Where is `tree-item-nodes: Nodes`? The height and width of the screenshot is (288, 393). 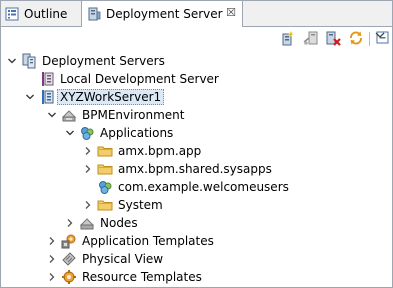
tree-item-nodes: Nodes is located at coordinates (101, 223).